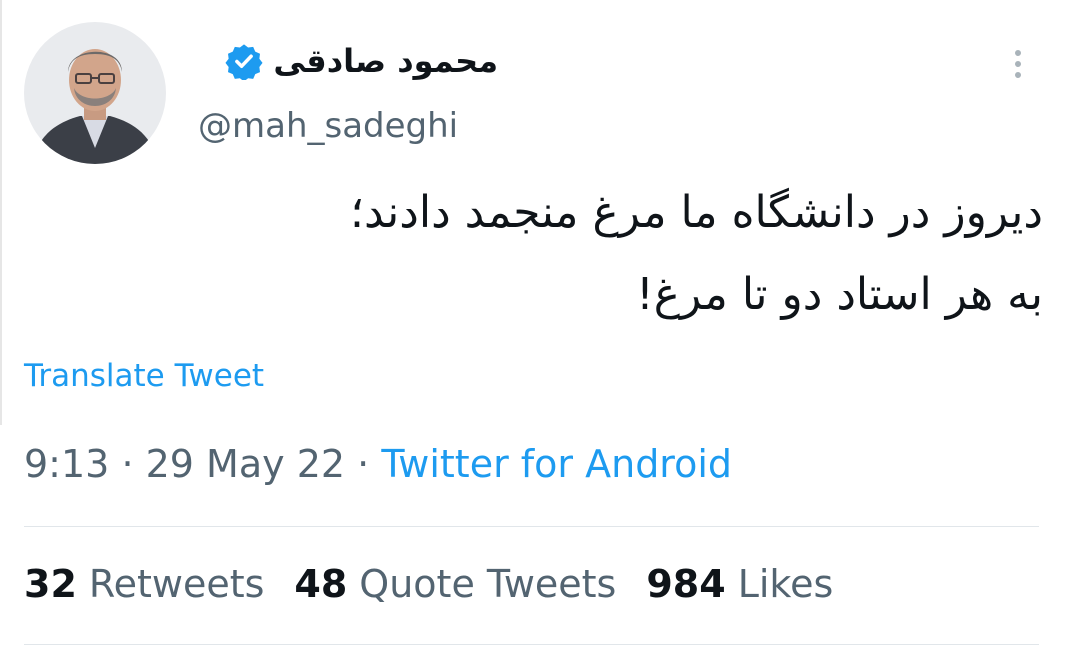  I want to click on tweet-text-line: به هر استاد دو تا مرغ!, so click(839, 294).